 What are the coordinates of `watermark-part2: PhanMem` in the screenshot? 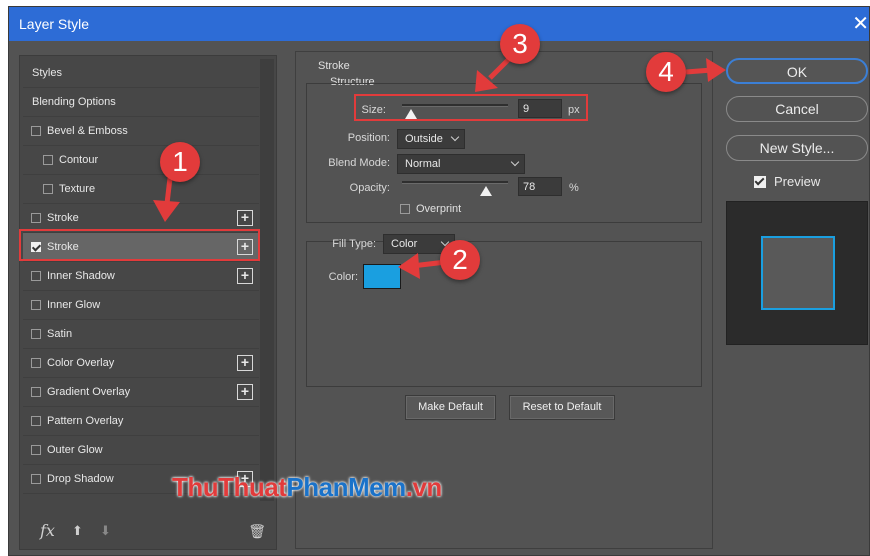 It's located at (346, 487).